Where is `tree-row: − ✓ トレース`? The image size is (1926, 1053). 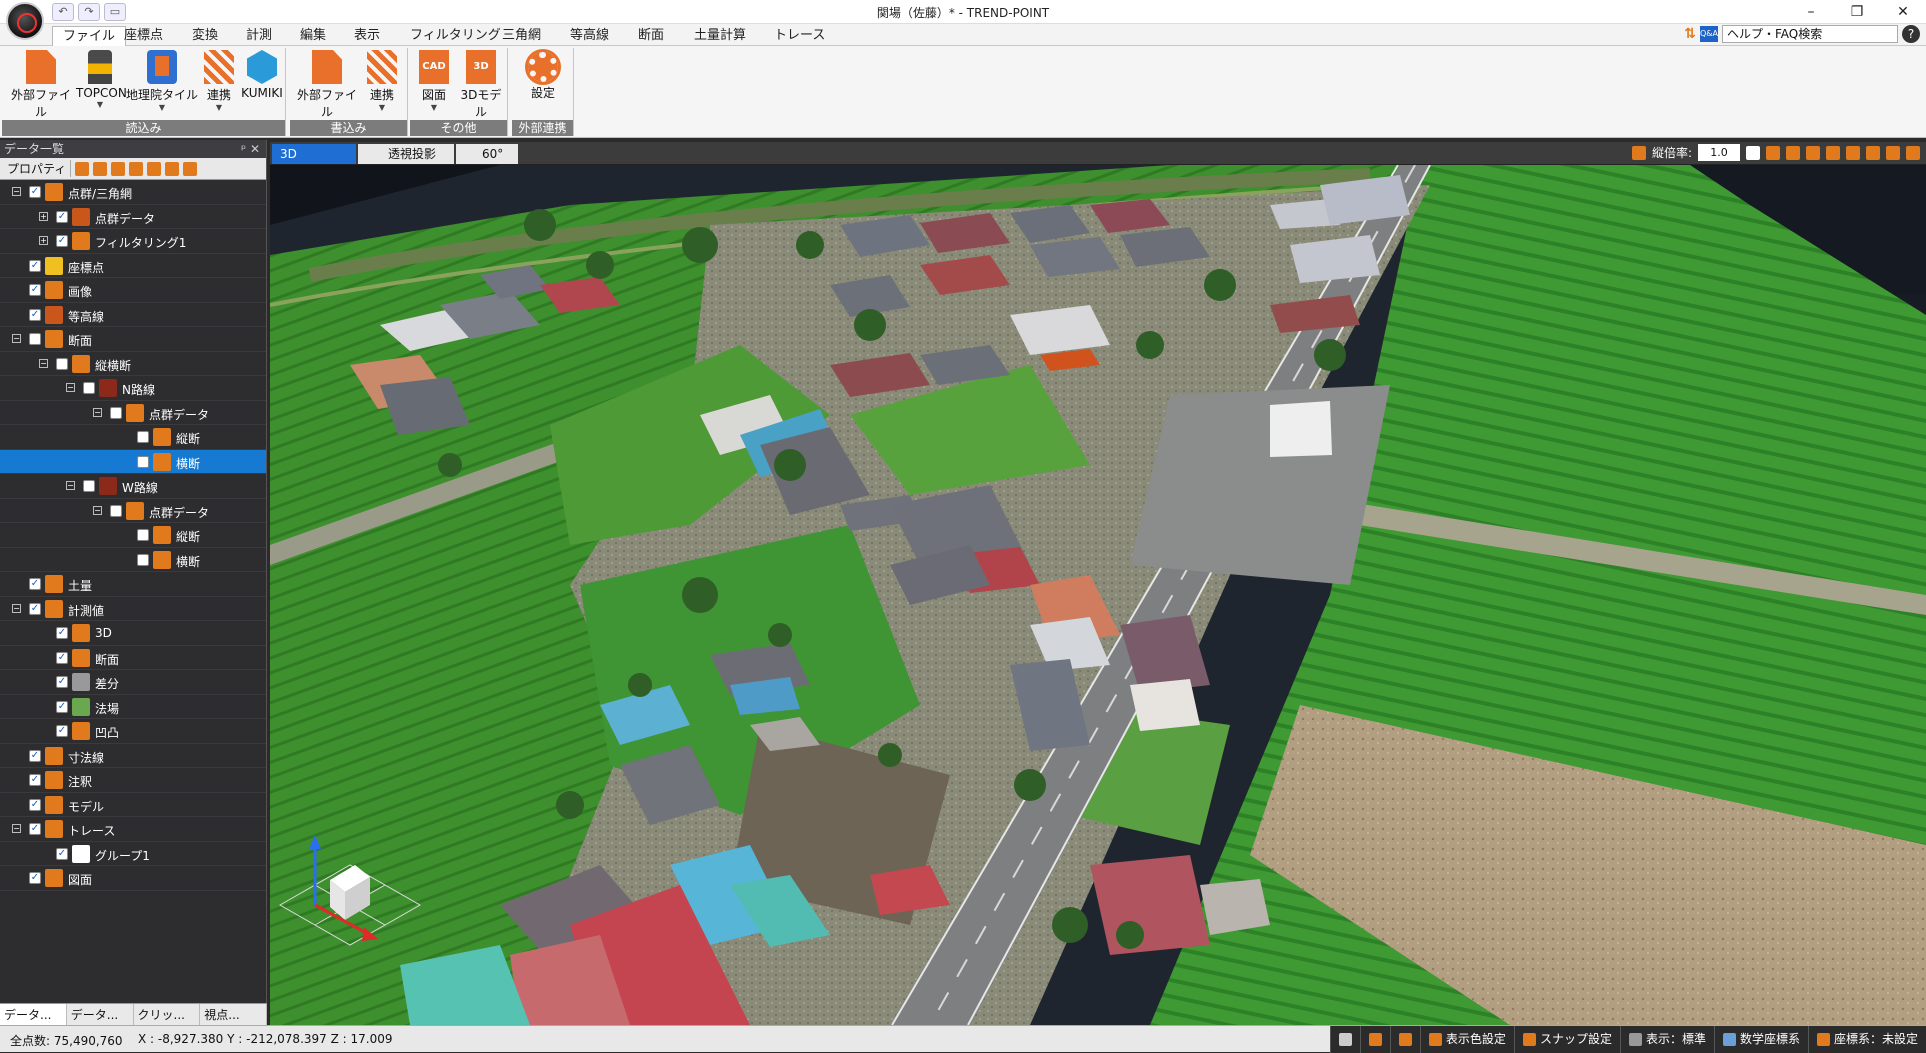 tree-row: − ✓ トレース is located at coordinates (133, 829).